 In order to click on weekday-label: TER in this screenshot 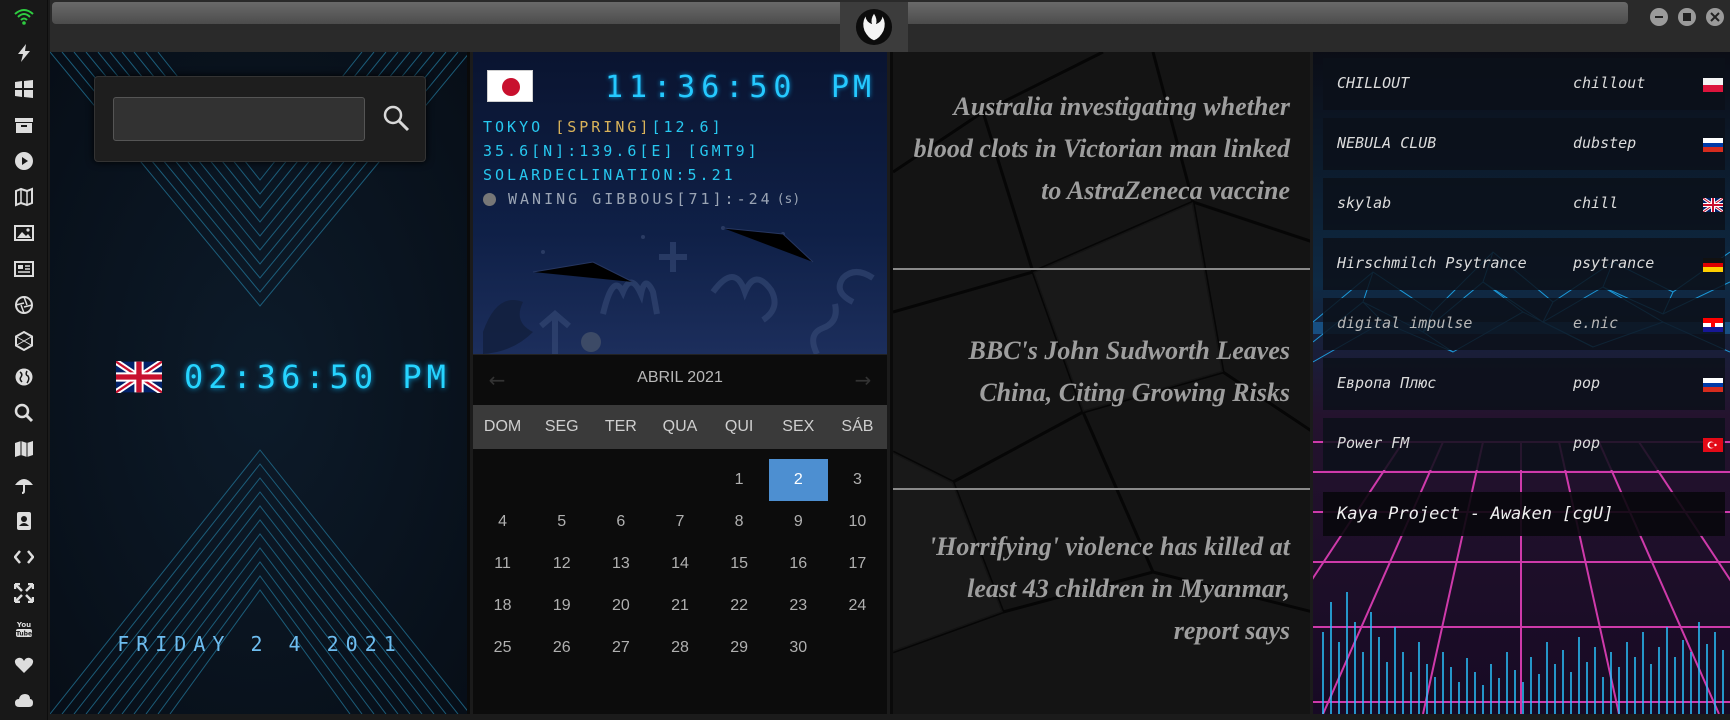, I will do `click(620, 426)`.